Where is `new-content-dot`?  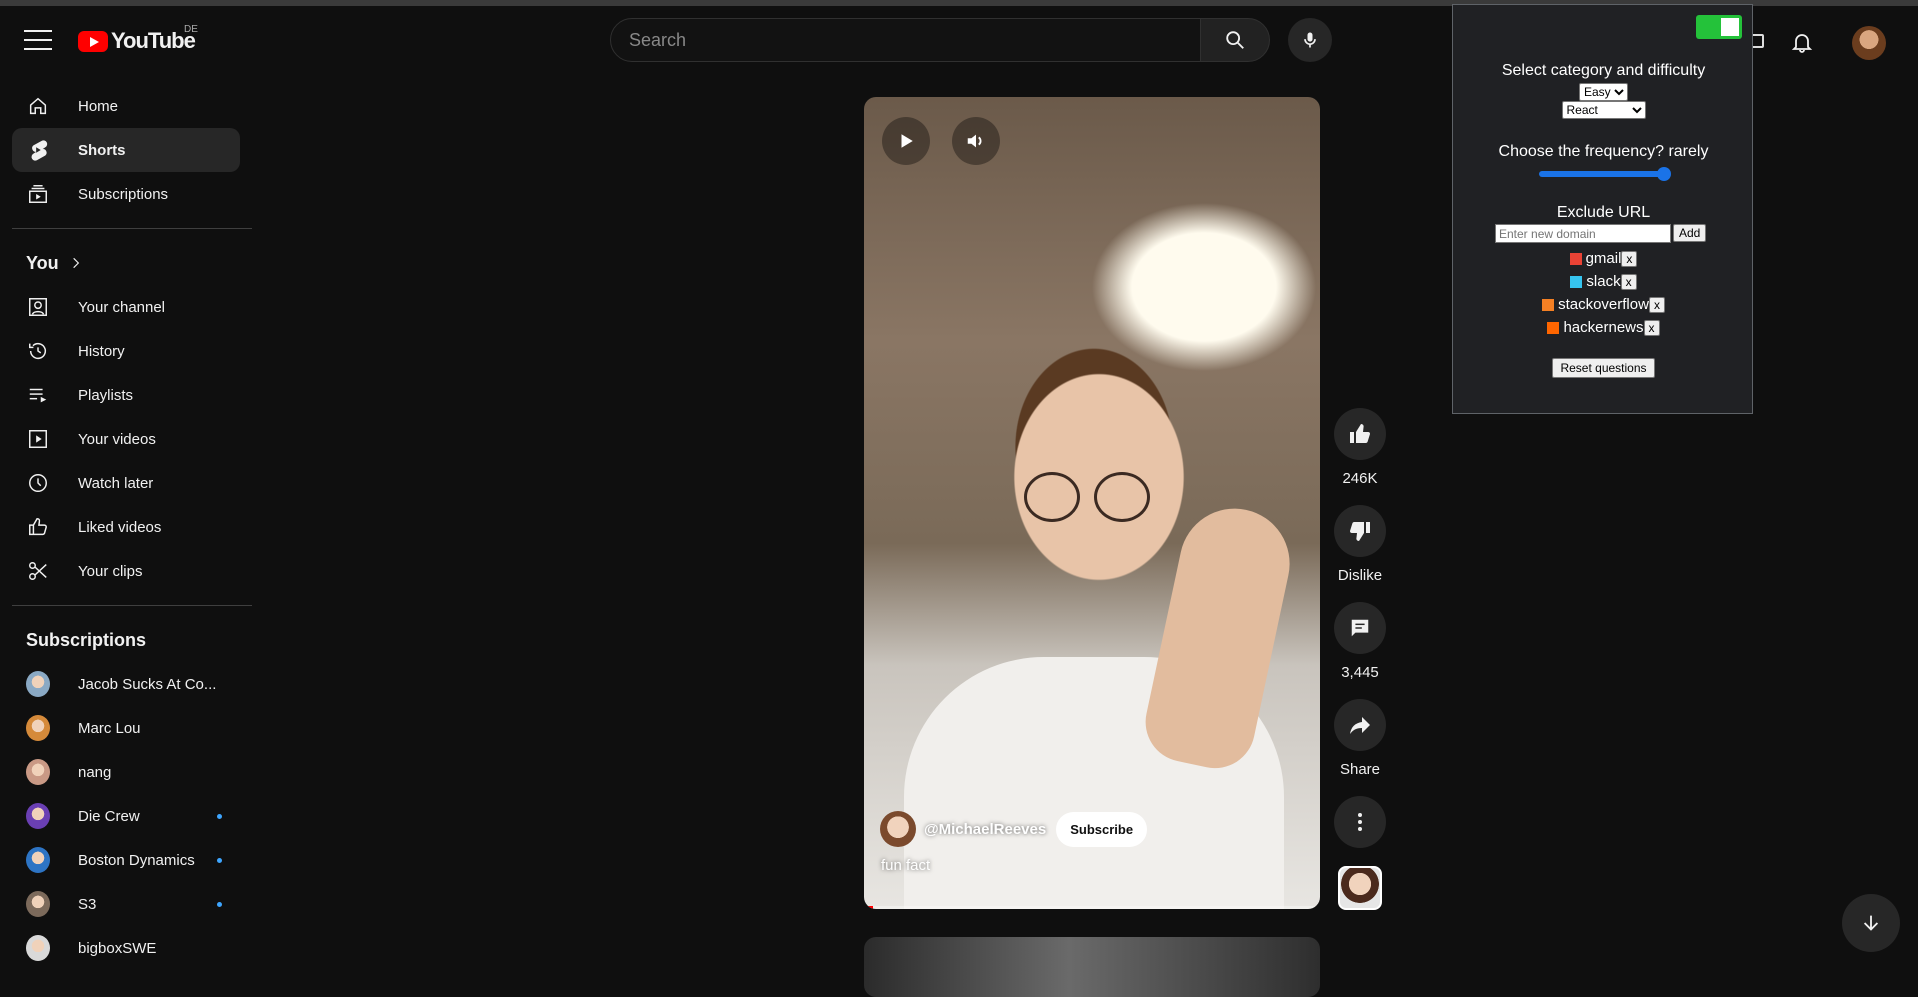
new-content-dot is located at coordinates (219, 904).